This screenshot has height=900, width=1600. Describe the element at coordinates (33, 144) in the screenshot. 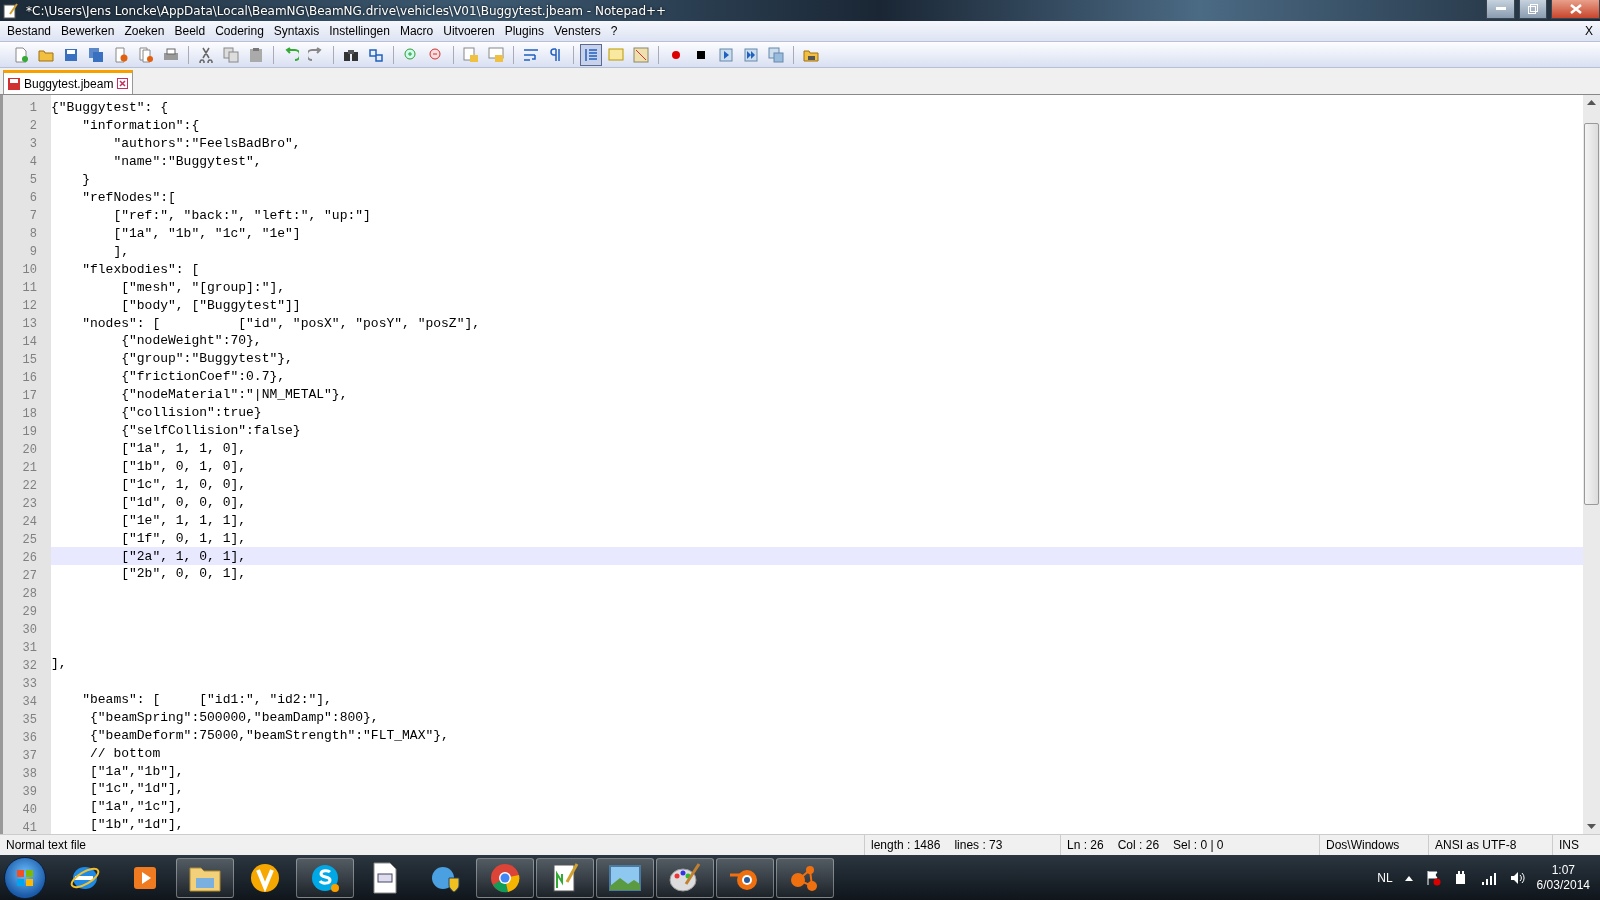

I see `line-number: 3` at that location.